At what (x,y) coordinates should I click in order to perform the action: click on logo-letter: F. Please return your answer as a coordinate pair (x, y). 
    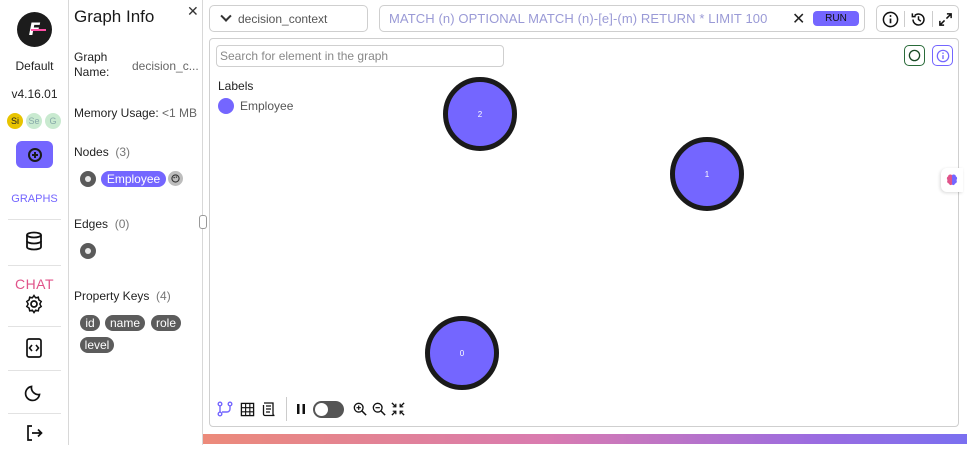
    Looking at the image, I should click on (37, 29).